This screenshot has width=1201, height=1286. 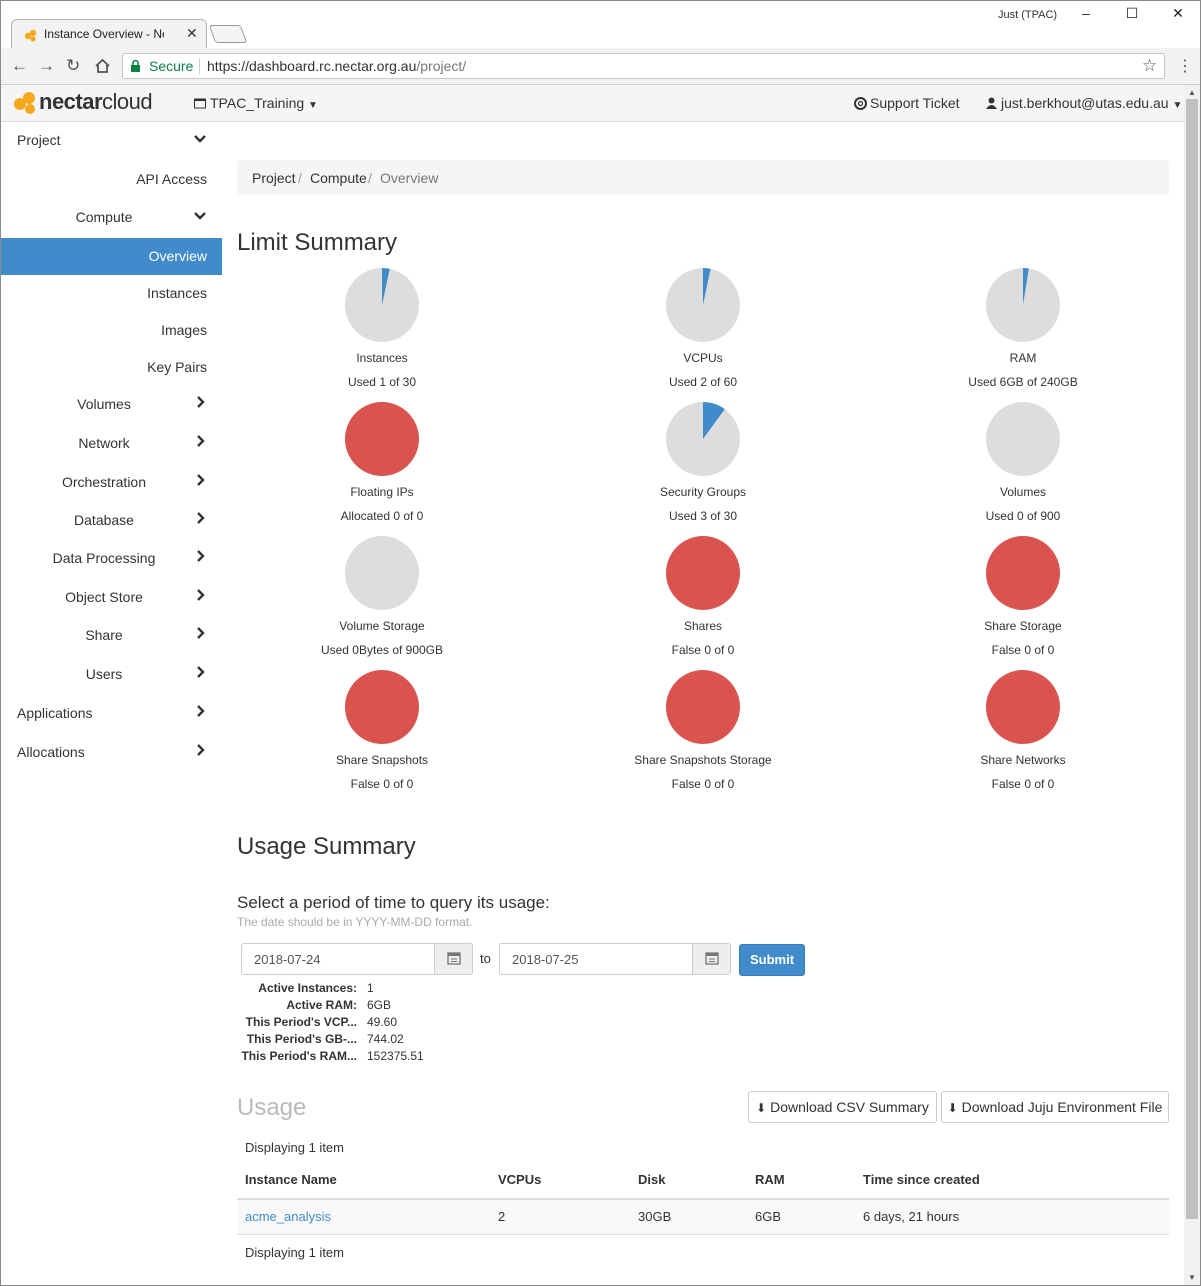 What do you see at coordinates (907, 103) in the screenshot?
I see `support-ticket-link: Support Ticket` at bounding box center [907, 103].